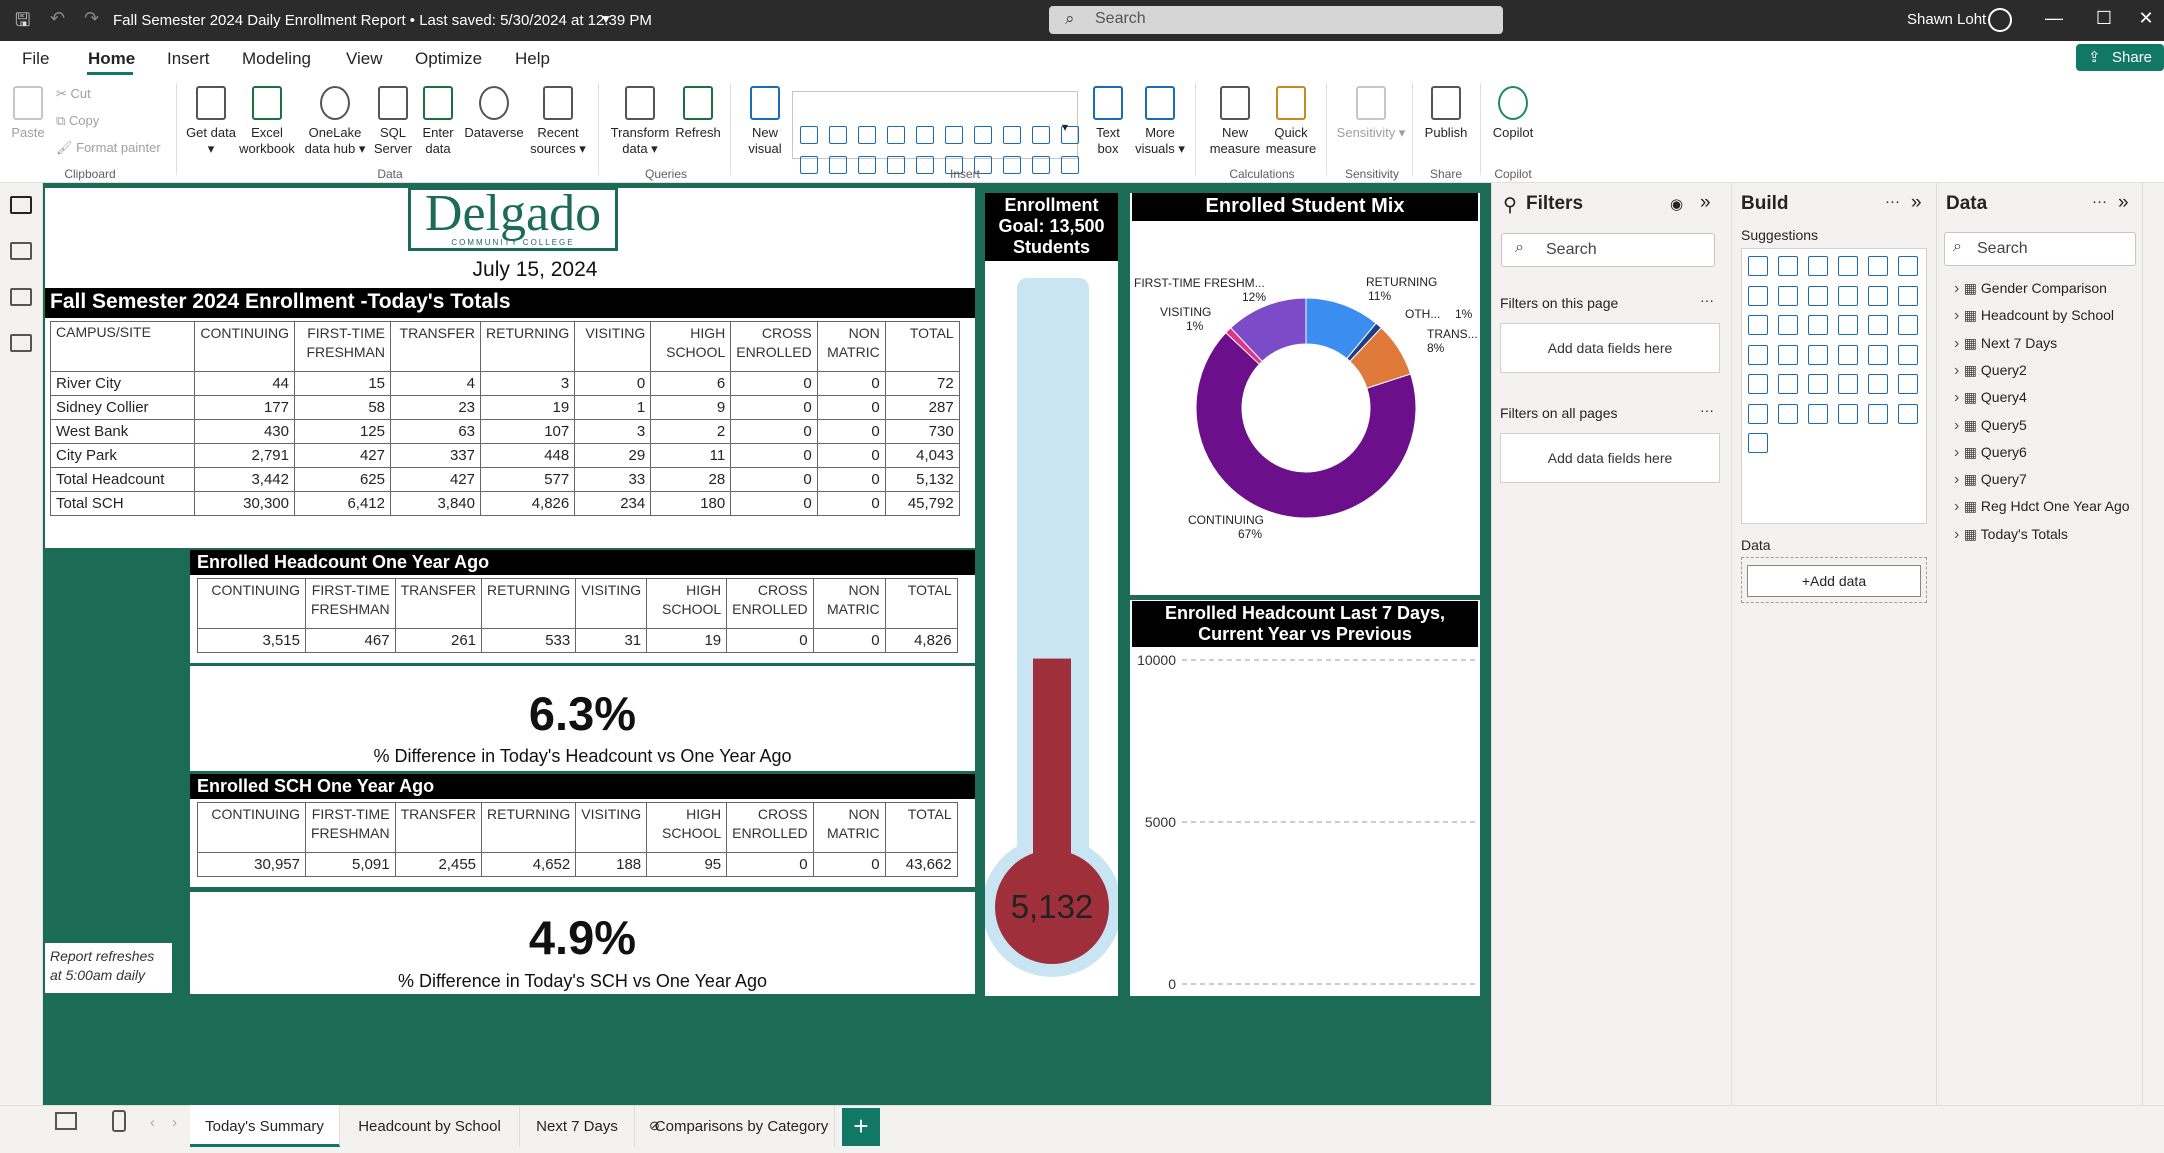  What do you see at coordinates (111, 59) in the screenshot?
I see `menu-home: Home` at bounding box center [111, 59].